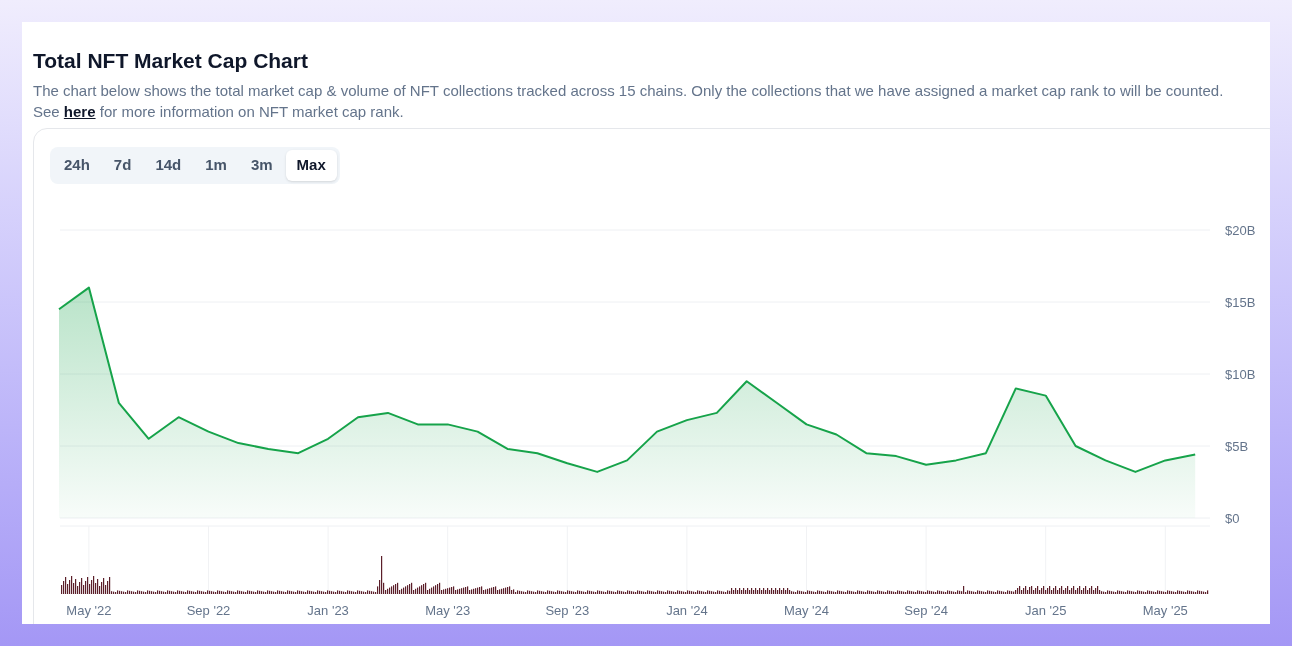  I want to click on x-axis-label: Sep '23, so click(567, 610).